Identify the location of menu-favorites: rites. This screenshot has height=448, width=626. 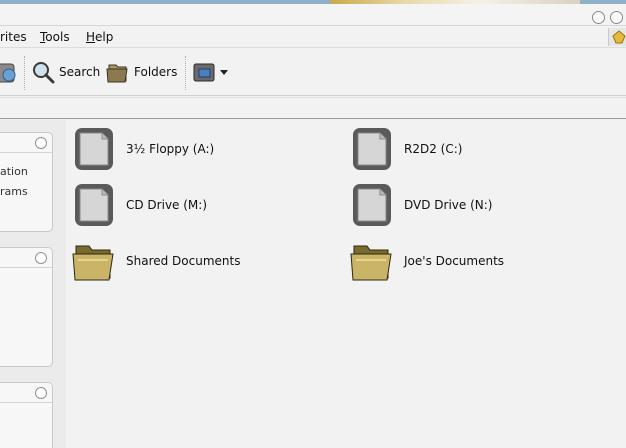
(13, 37).